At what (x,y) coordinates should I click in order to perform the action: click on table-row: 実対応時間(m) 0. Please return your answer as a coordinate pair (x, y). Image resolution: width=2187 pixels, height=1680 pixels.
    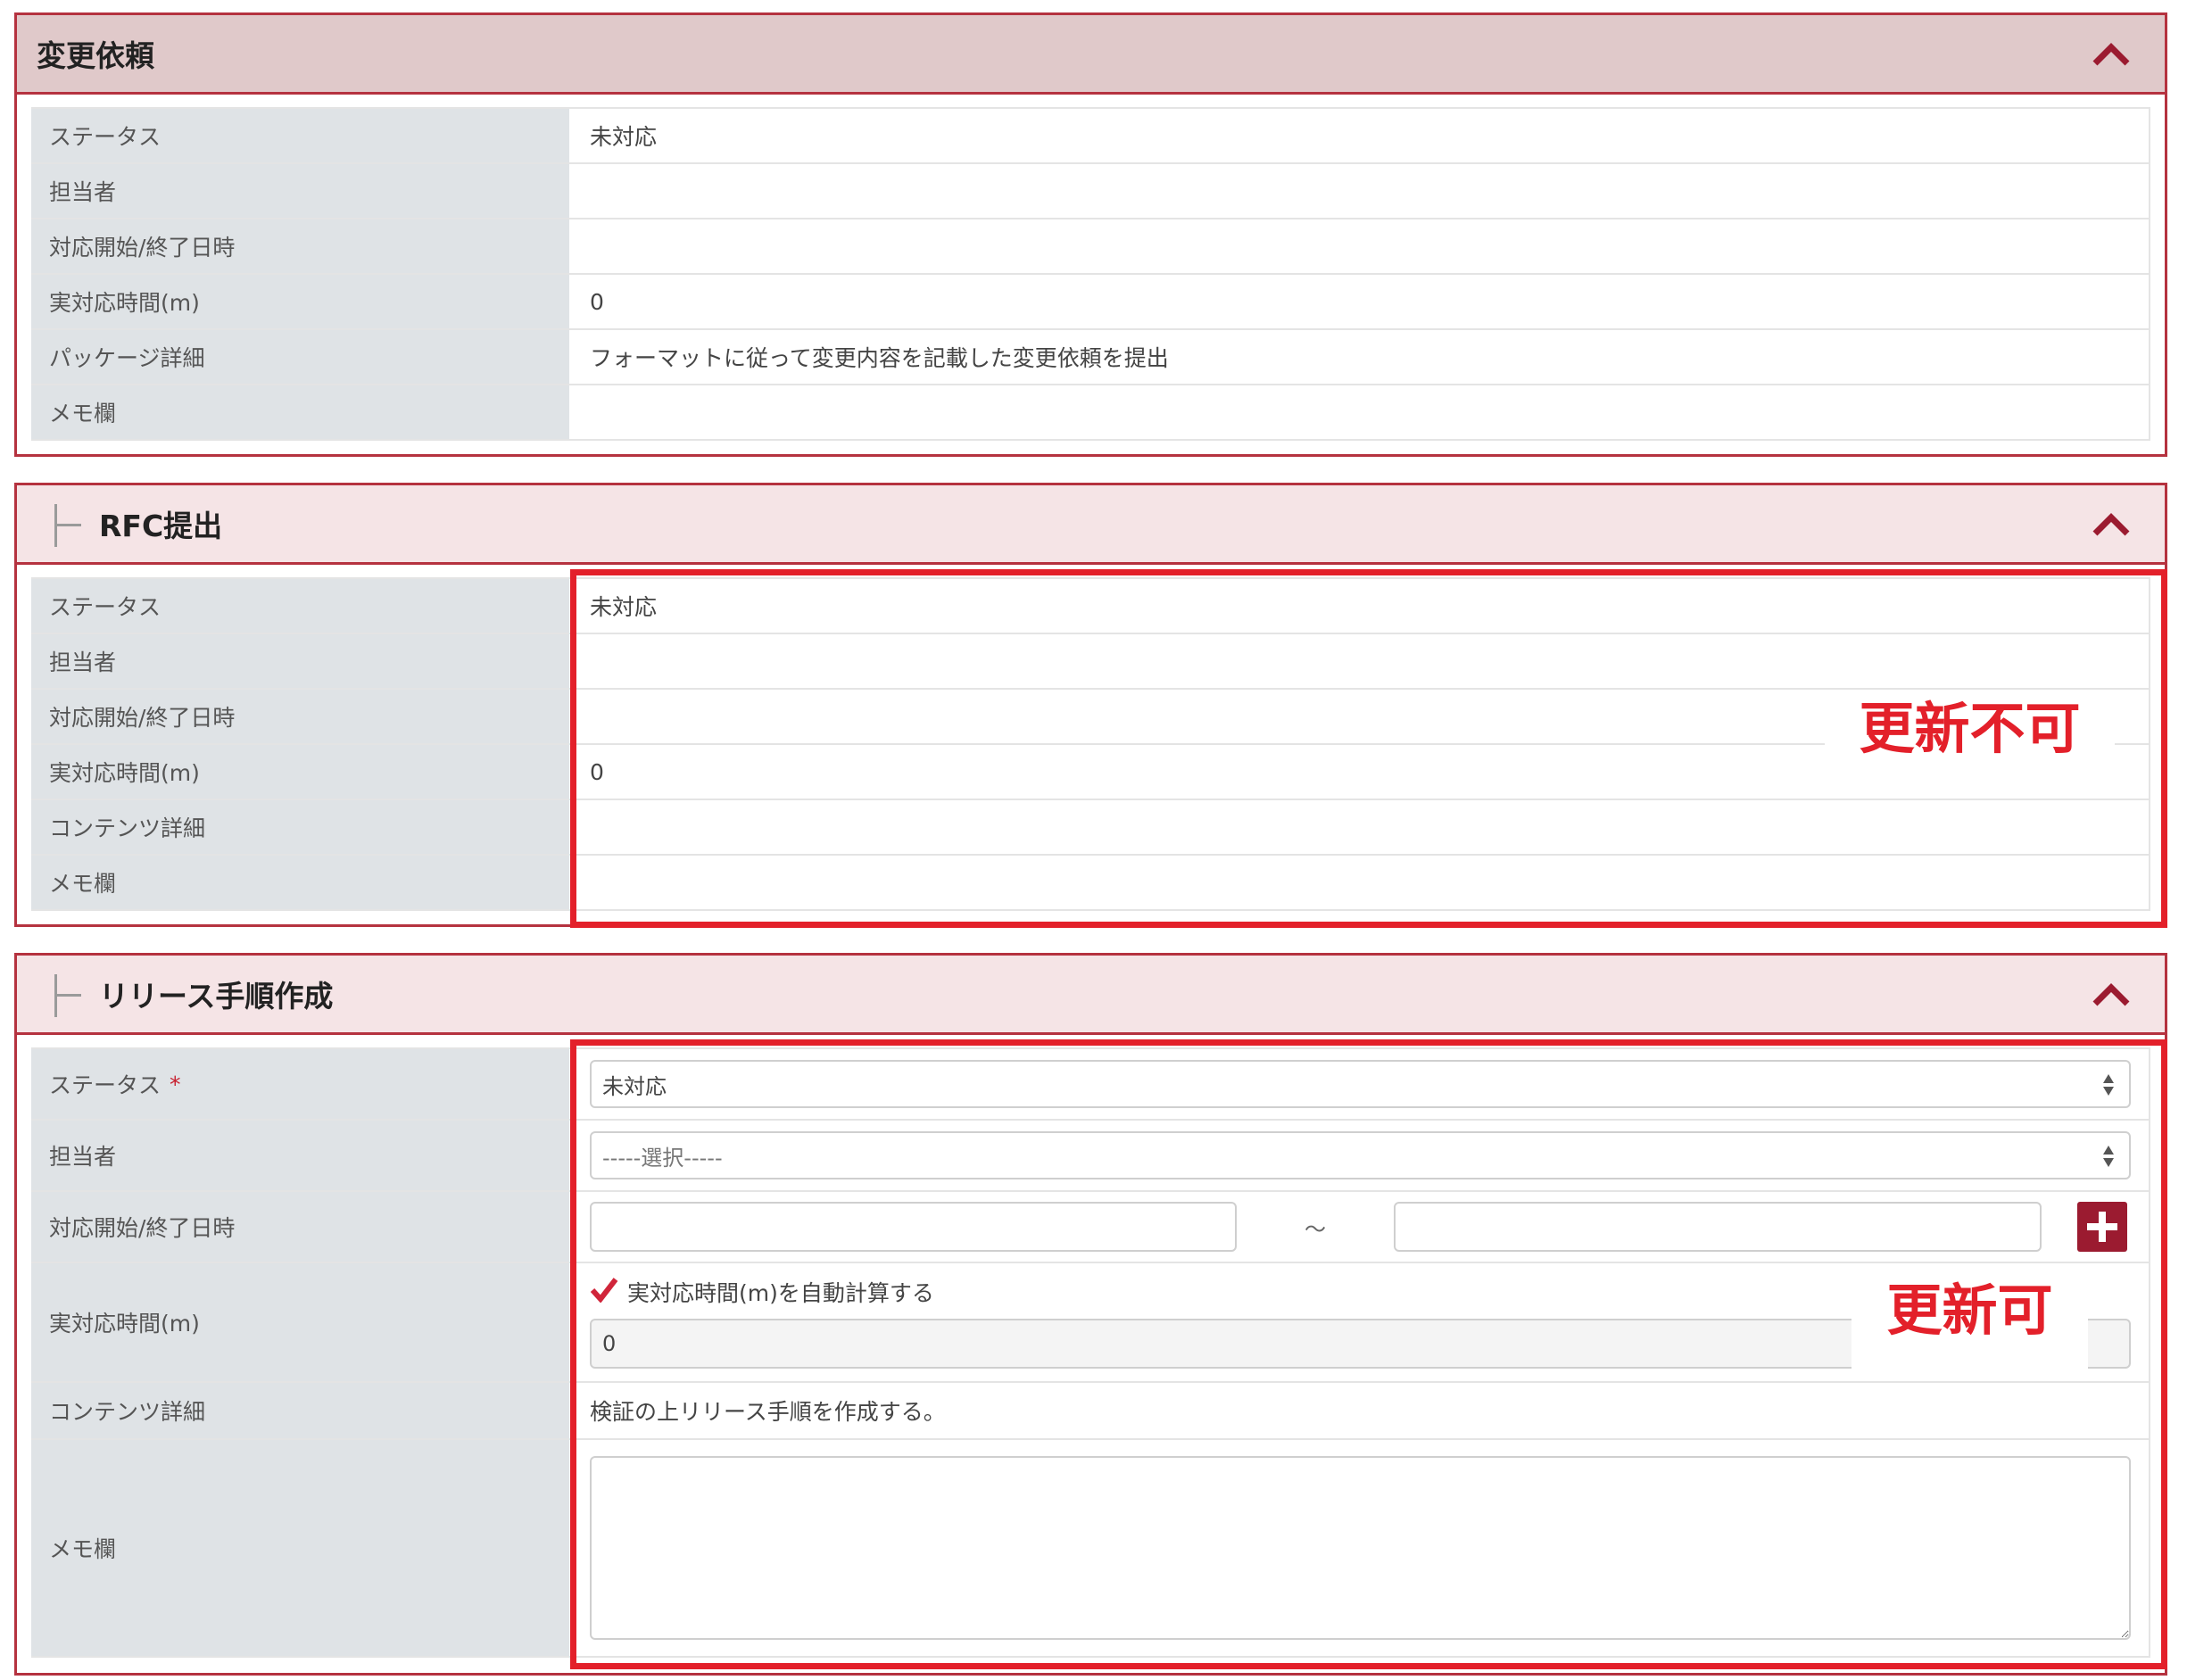
    Looking at the image, I should click on (1090, 302).